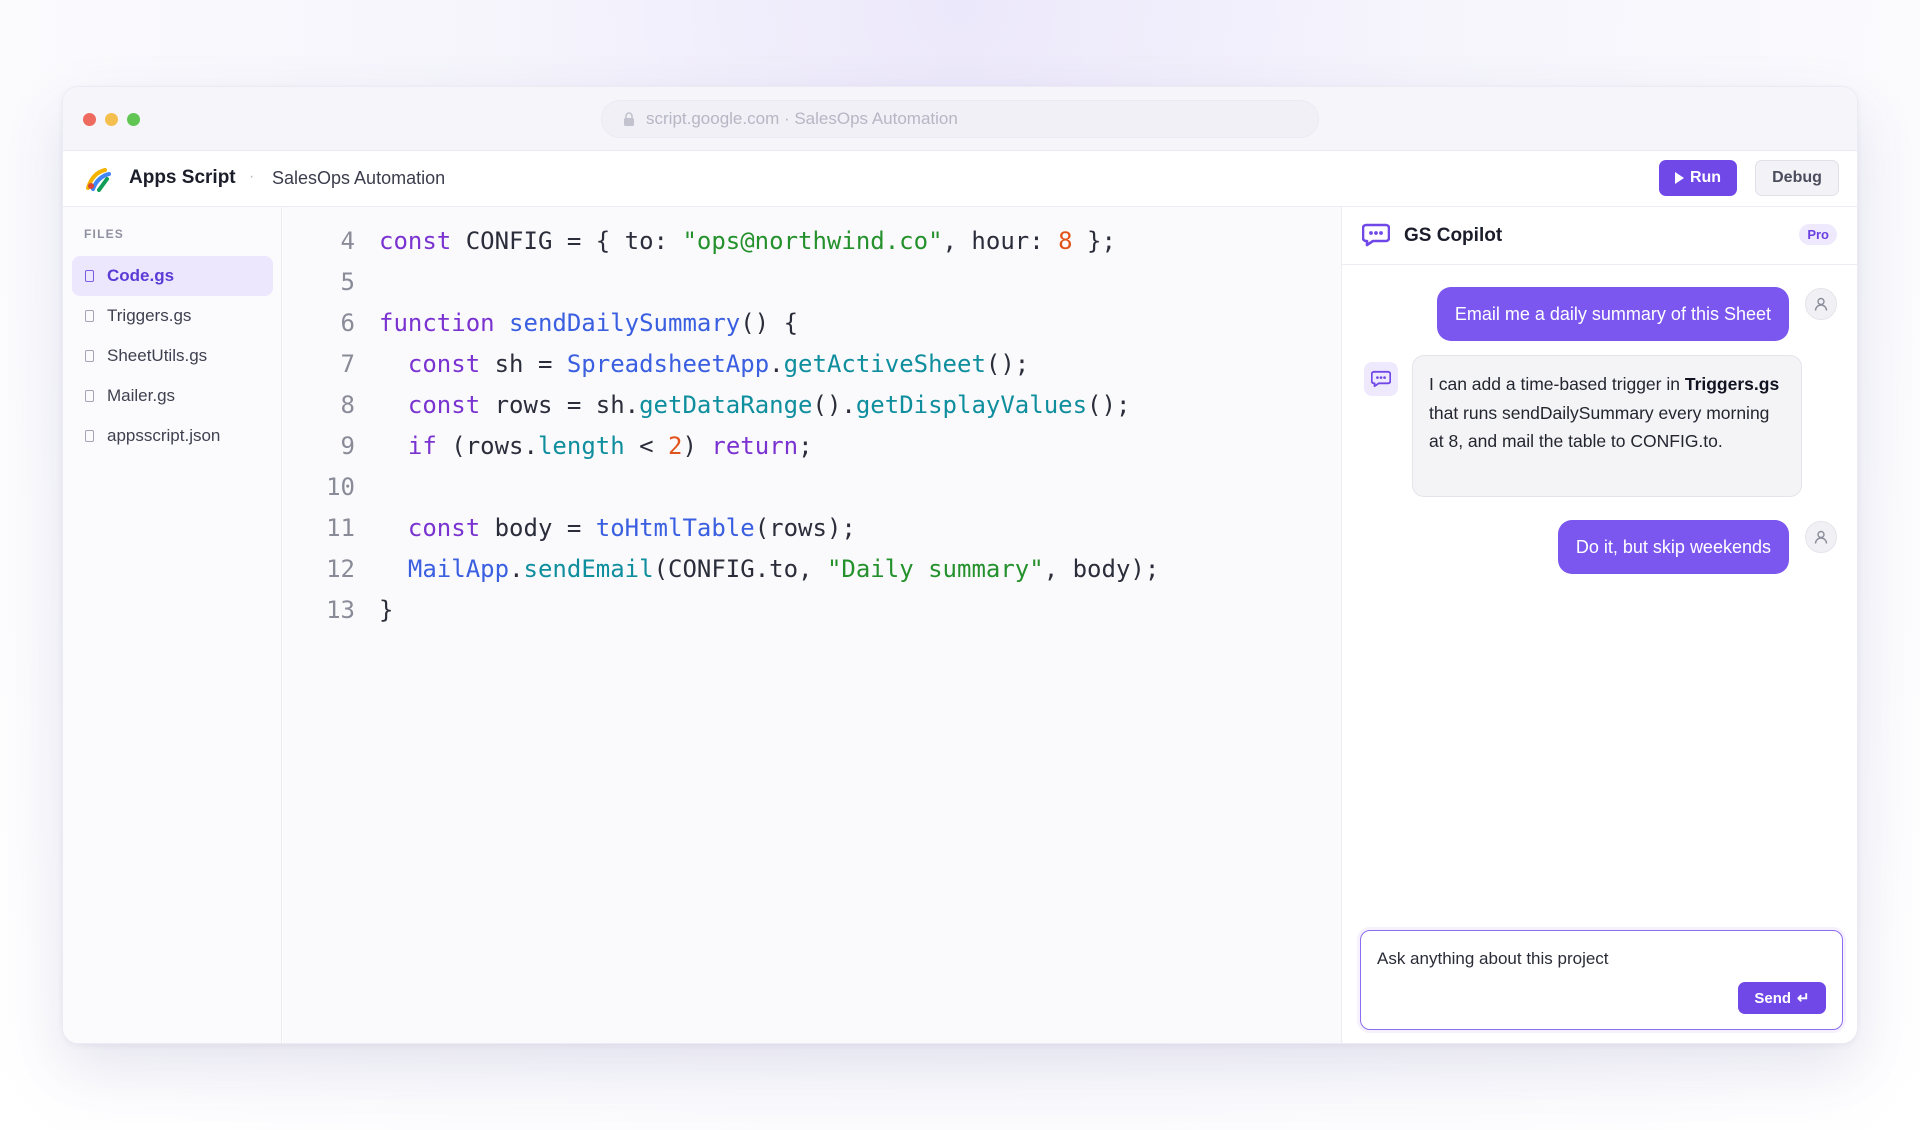 The image size is (1920, 1130). What do you see at coordinates (111, 119) in the screenshot?
I see `minimize-window-button` at bounding box center [111, 119].